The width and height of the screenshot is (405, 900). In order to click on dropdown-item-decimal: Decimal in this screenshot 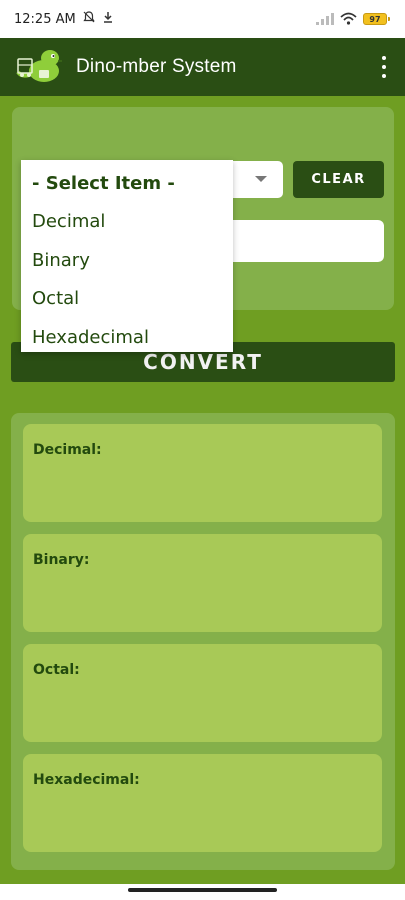, I will do `click(127, 222)`.